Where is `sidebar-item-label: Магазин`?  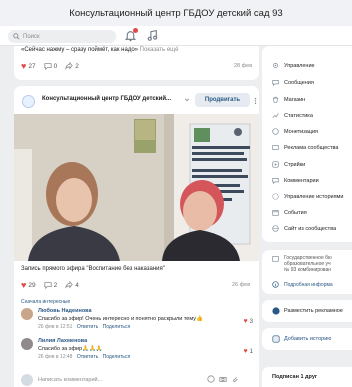 sidebar-item-label: Магазин is located at coordinates (295, 99).